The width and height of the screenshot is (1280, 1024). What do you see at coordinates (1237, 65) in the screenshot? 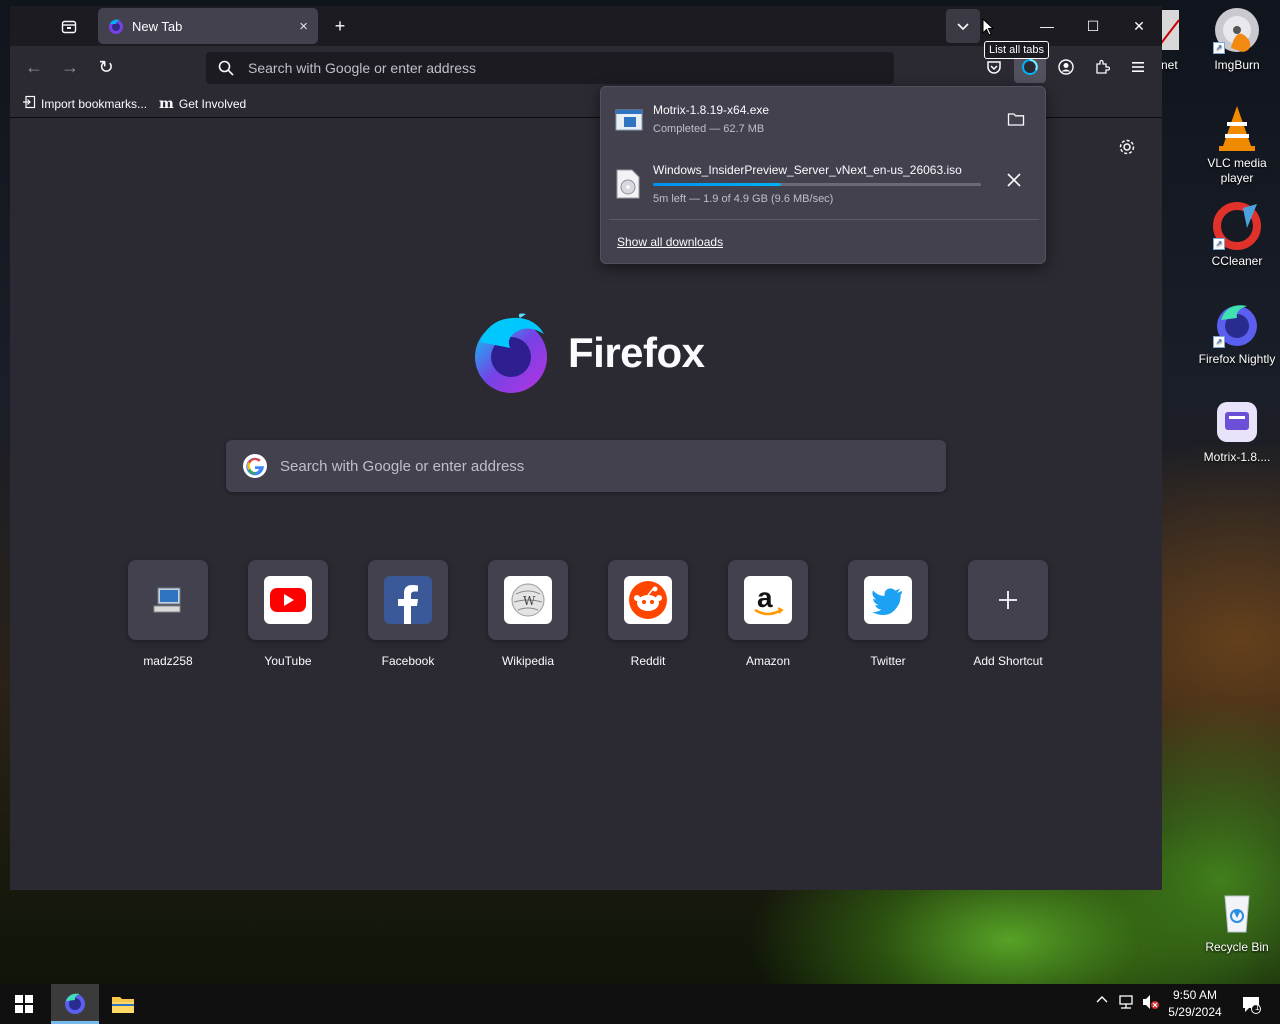
I see `desktop-icon-label: ImgBurn` at bounding box center [1237, 65].